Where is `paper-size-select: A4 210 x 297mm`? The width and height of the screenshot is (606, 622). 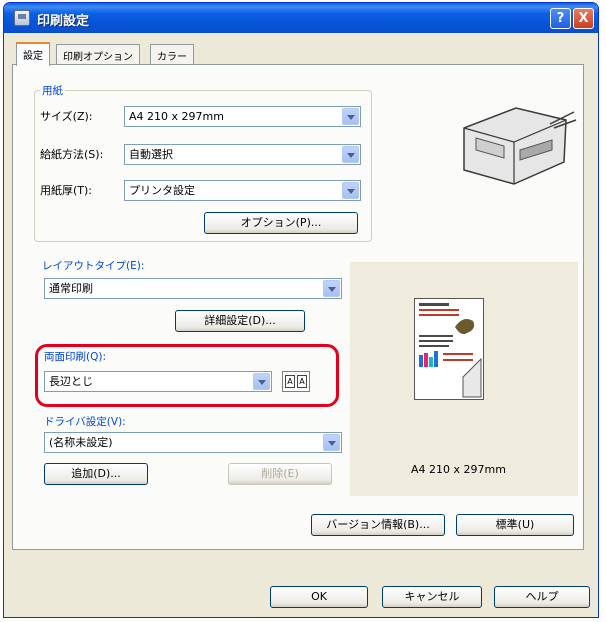 paper-size-select: A4 210 x 297mm is located at coordinates (242, 116).